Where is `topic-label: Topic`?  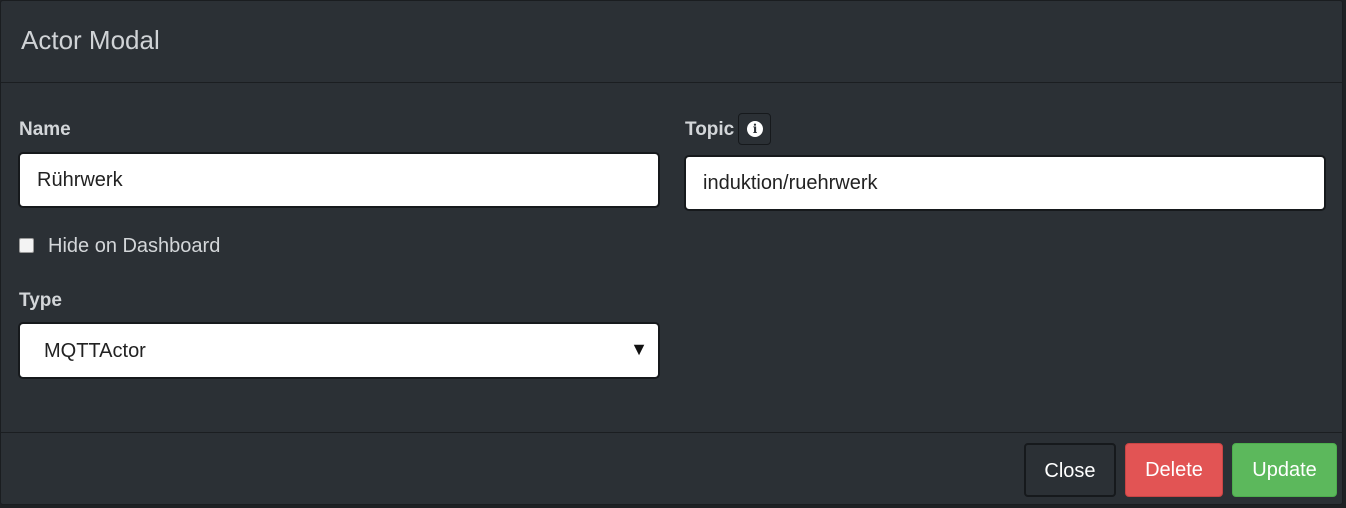
topic-label: Topic is located at coordinates (710, 129).